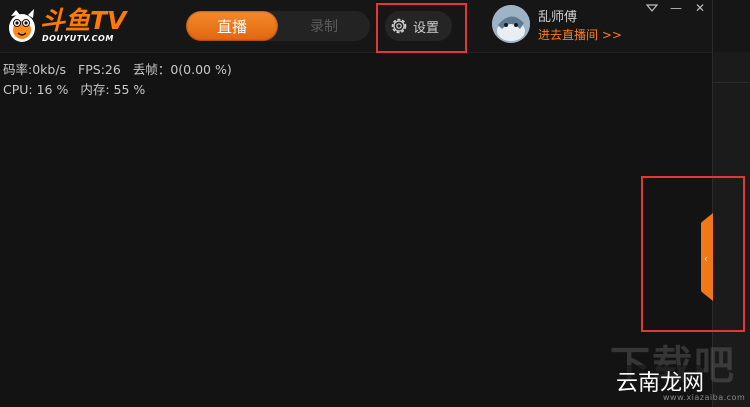  Describe the element at coordinates (232, 26) in the screenshot. I see `tab-live: 直播` at that location.